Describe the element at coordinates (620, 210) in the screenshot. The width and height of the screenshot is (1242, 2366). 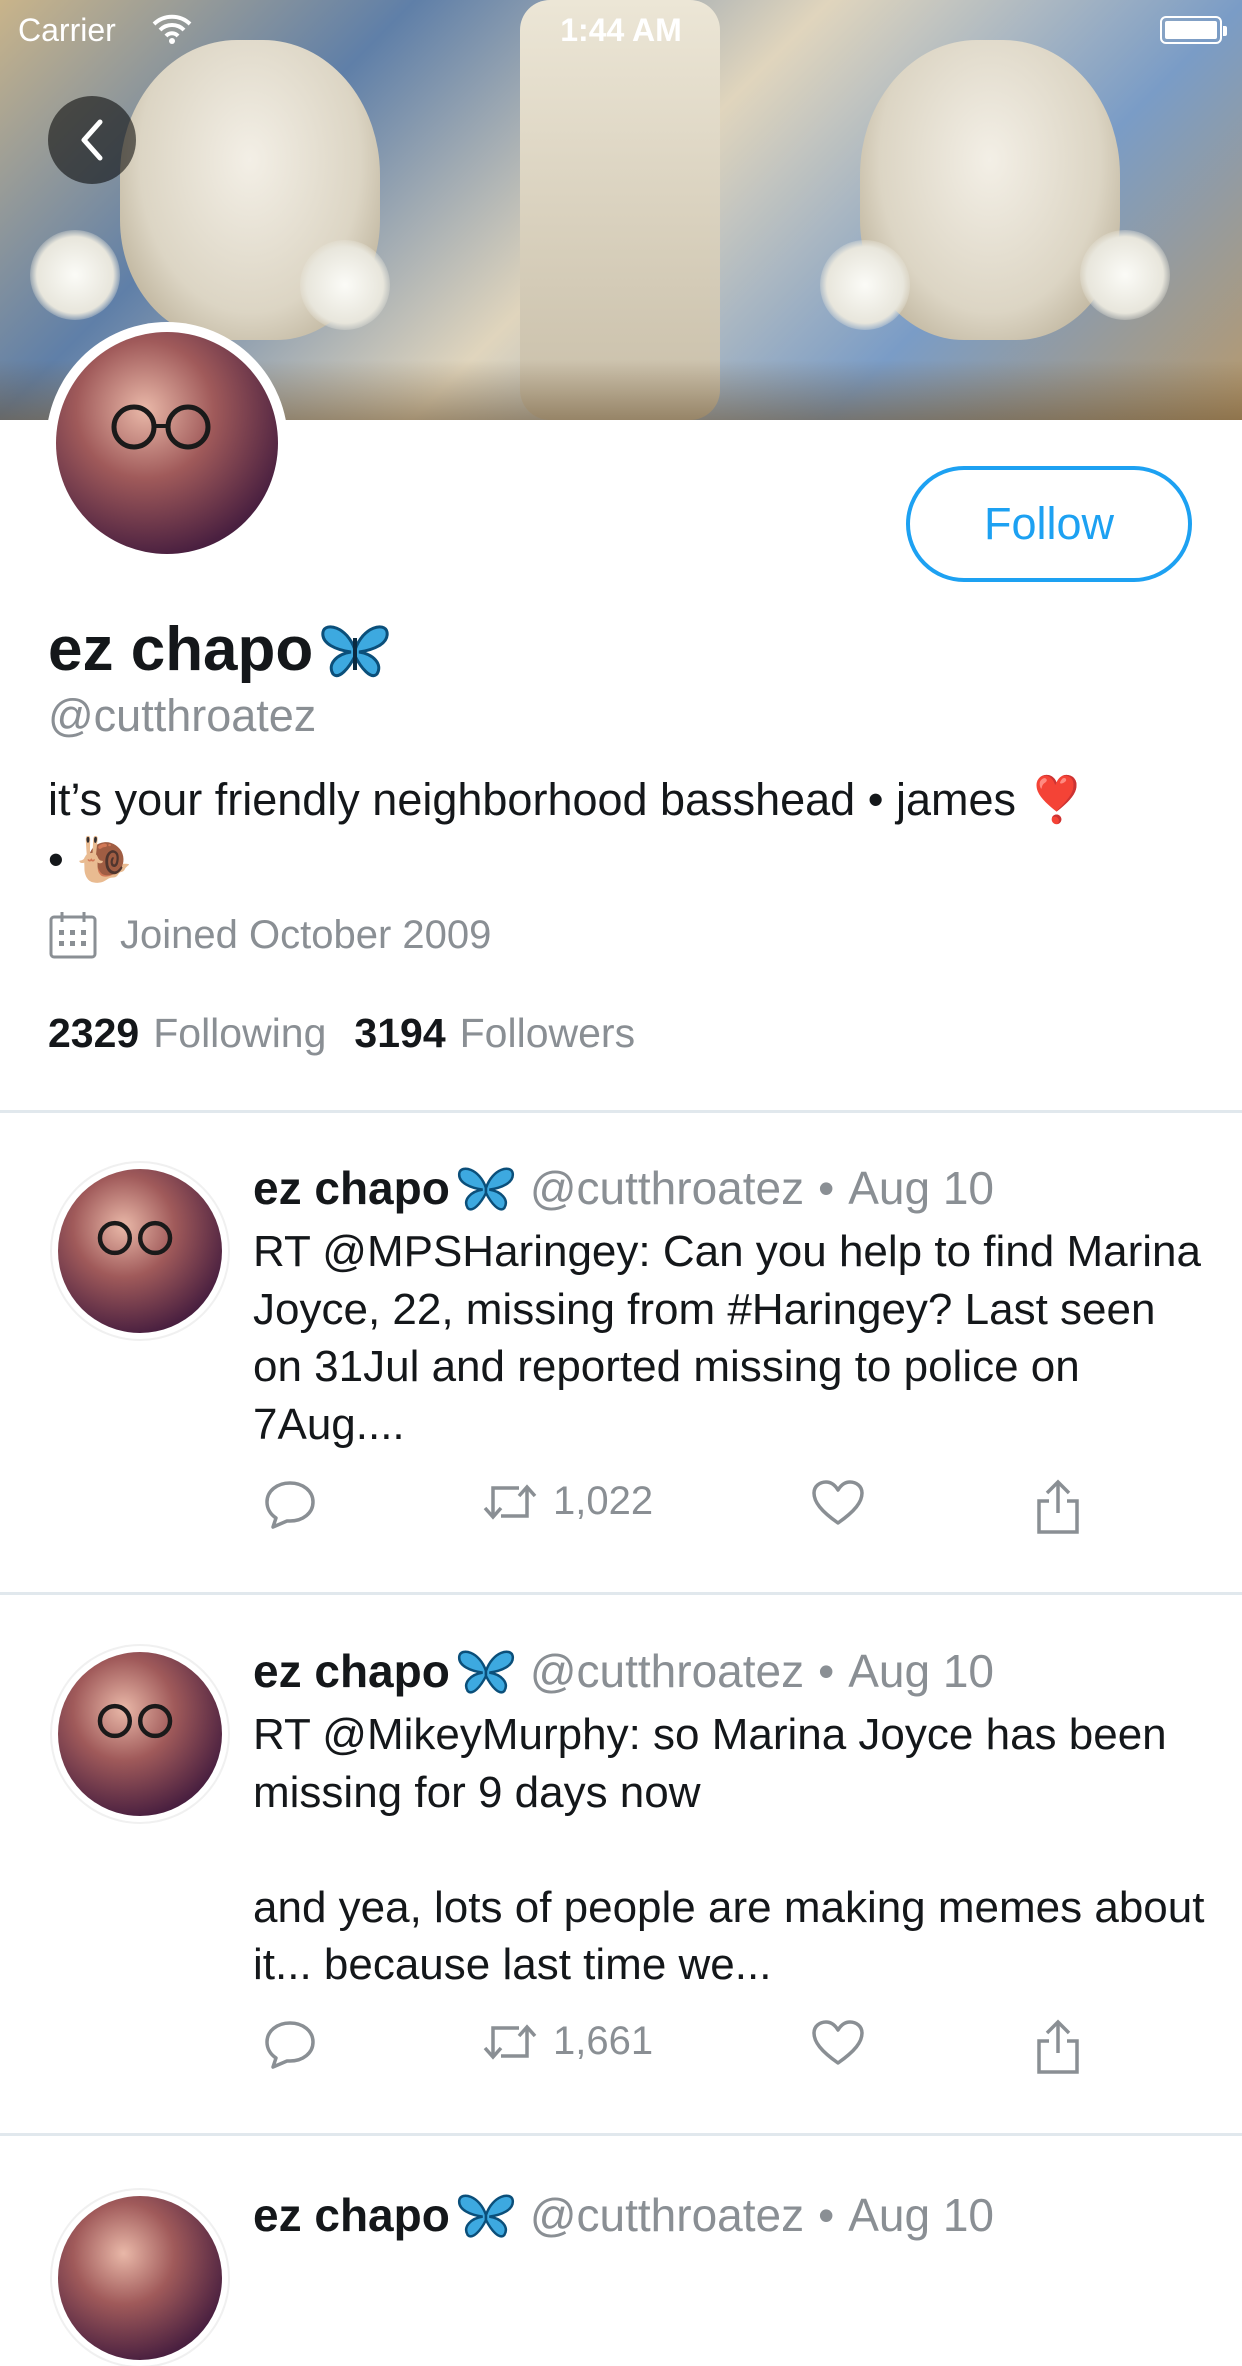
I see `banner-astronaut` at that location.